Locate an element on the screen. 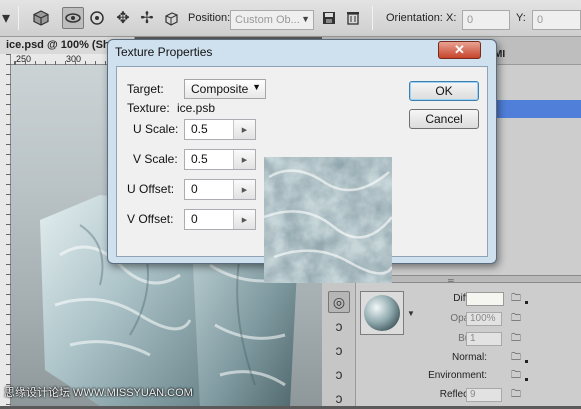 Image resolution: width=581 pixels, height=409 pixels. ok-button: OK is located at coordinates (444, 91).